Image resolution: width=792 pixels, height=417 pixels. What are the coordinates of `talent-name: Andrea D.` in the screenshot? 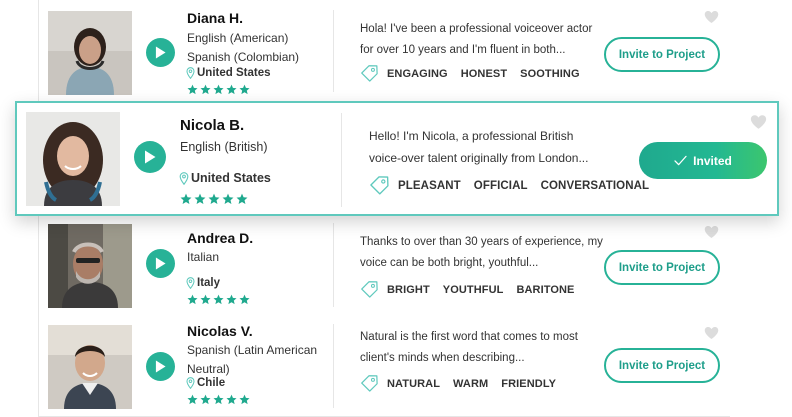 It's located at (220, 238).